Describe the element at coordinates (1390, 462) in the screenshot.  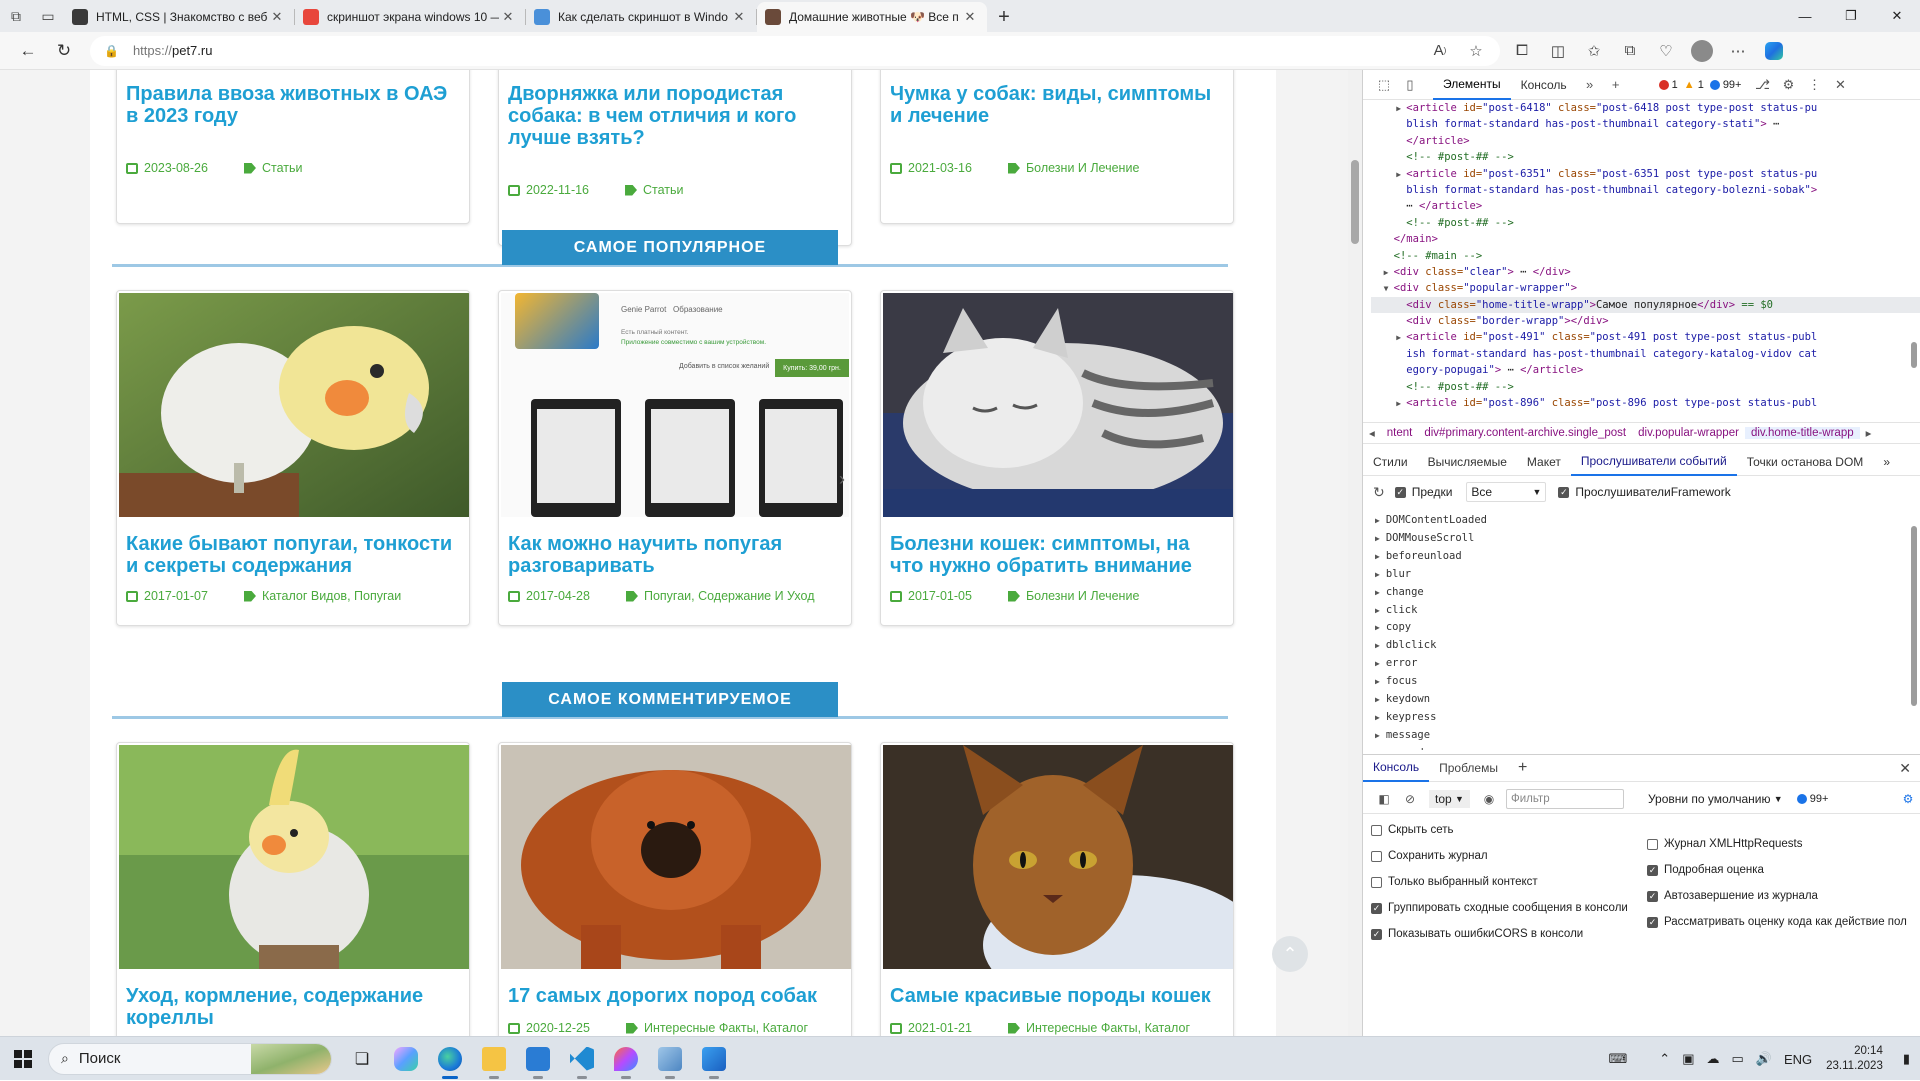
I see `tab-styles: Стили` at that location.